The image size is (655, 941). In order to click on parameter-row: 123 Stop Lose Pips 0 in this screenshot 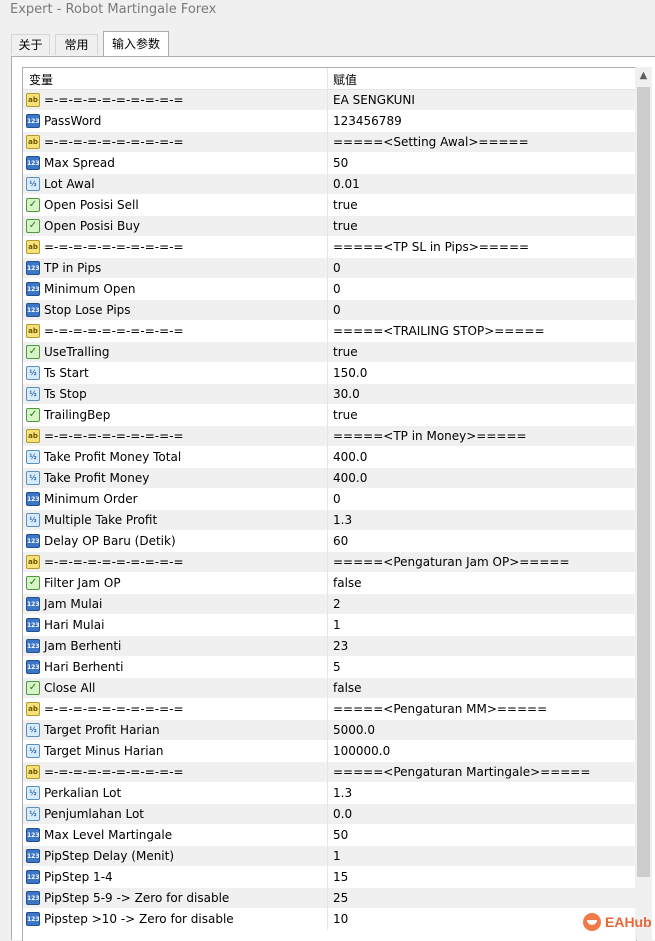, I will do `click(329, 310)`.